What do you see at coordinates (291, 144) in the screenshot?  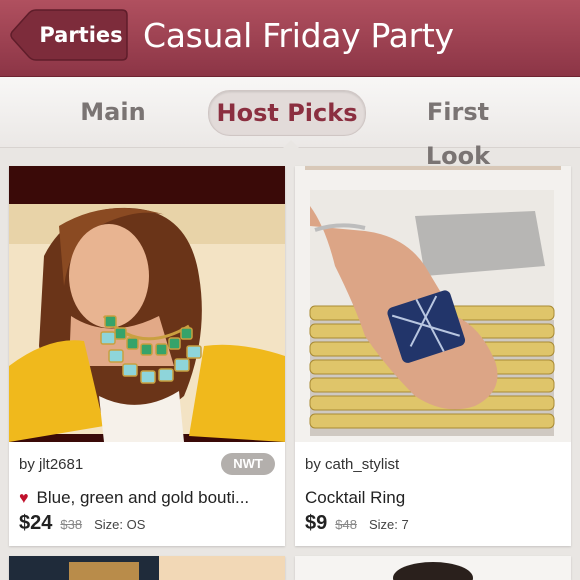 I see `tab-pointer` at bounding box center [291, 144].